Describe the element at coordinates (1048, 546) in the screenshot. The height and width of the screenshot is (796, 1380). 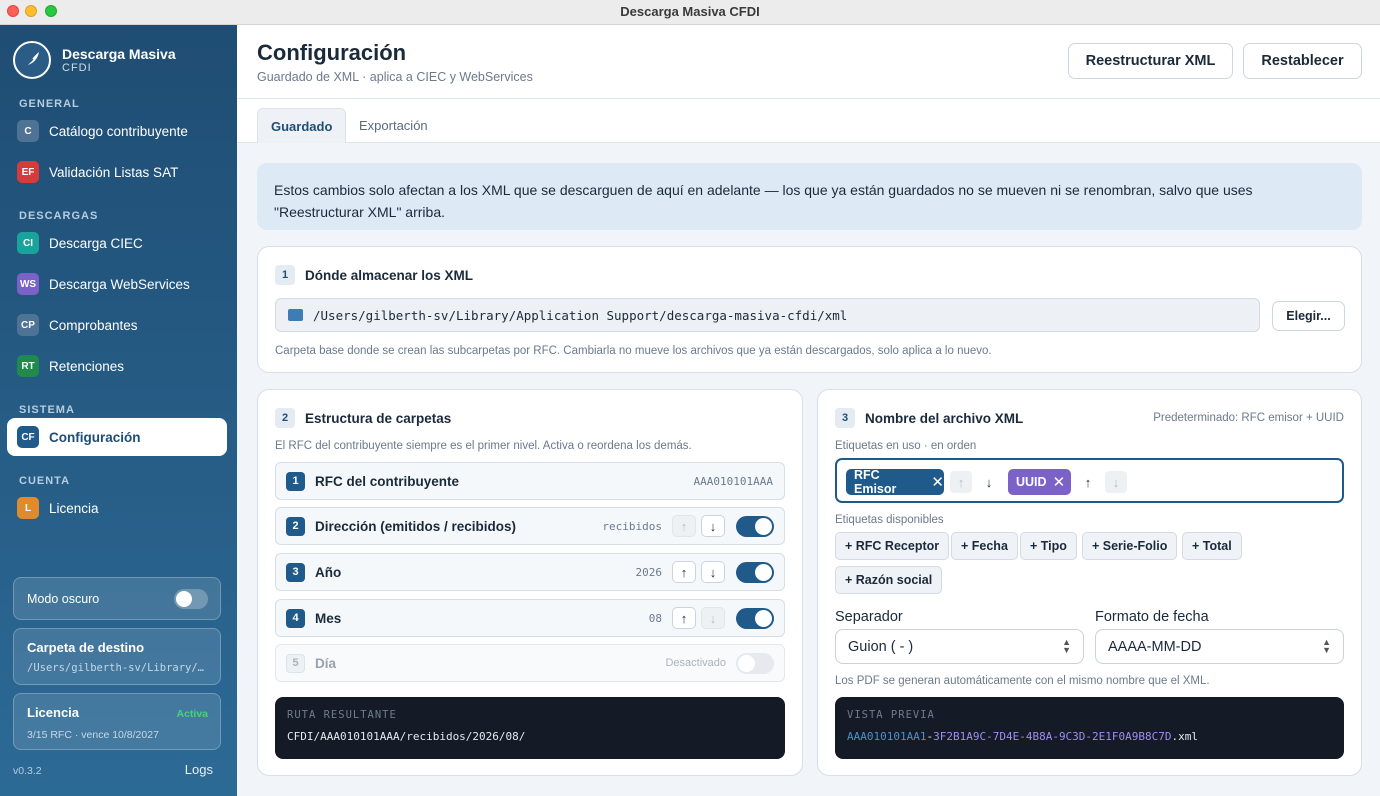
I see `add-tag-tipo: + Tipo` at that location.